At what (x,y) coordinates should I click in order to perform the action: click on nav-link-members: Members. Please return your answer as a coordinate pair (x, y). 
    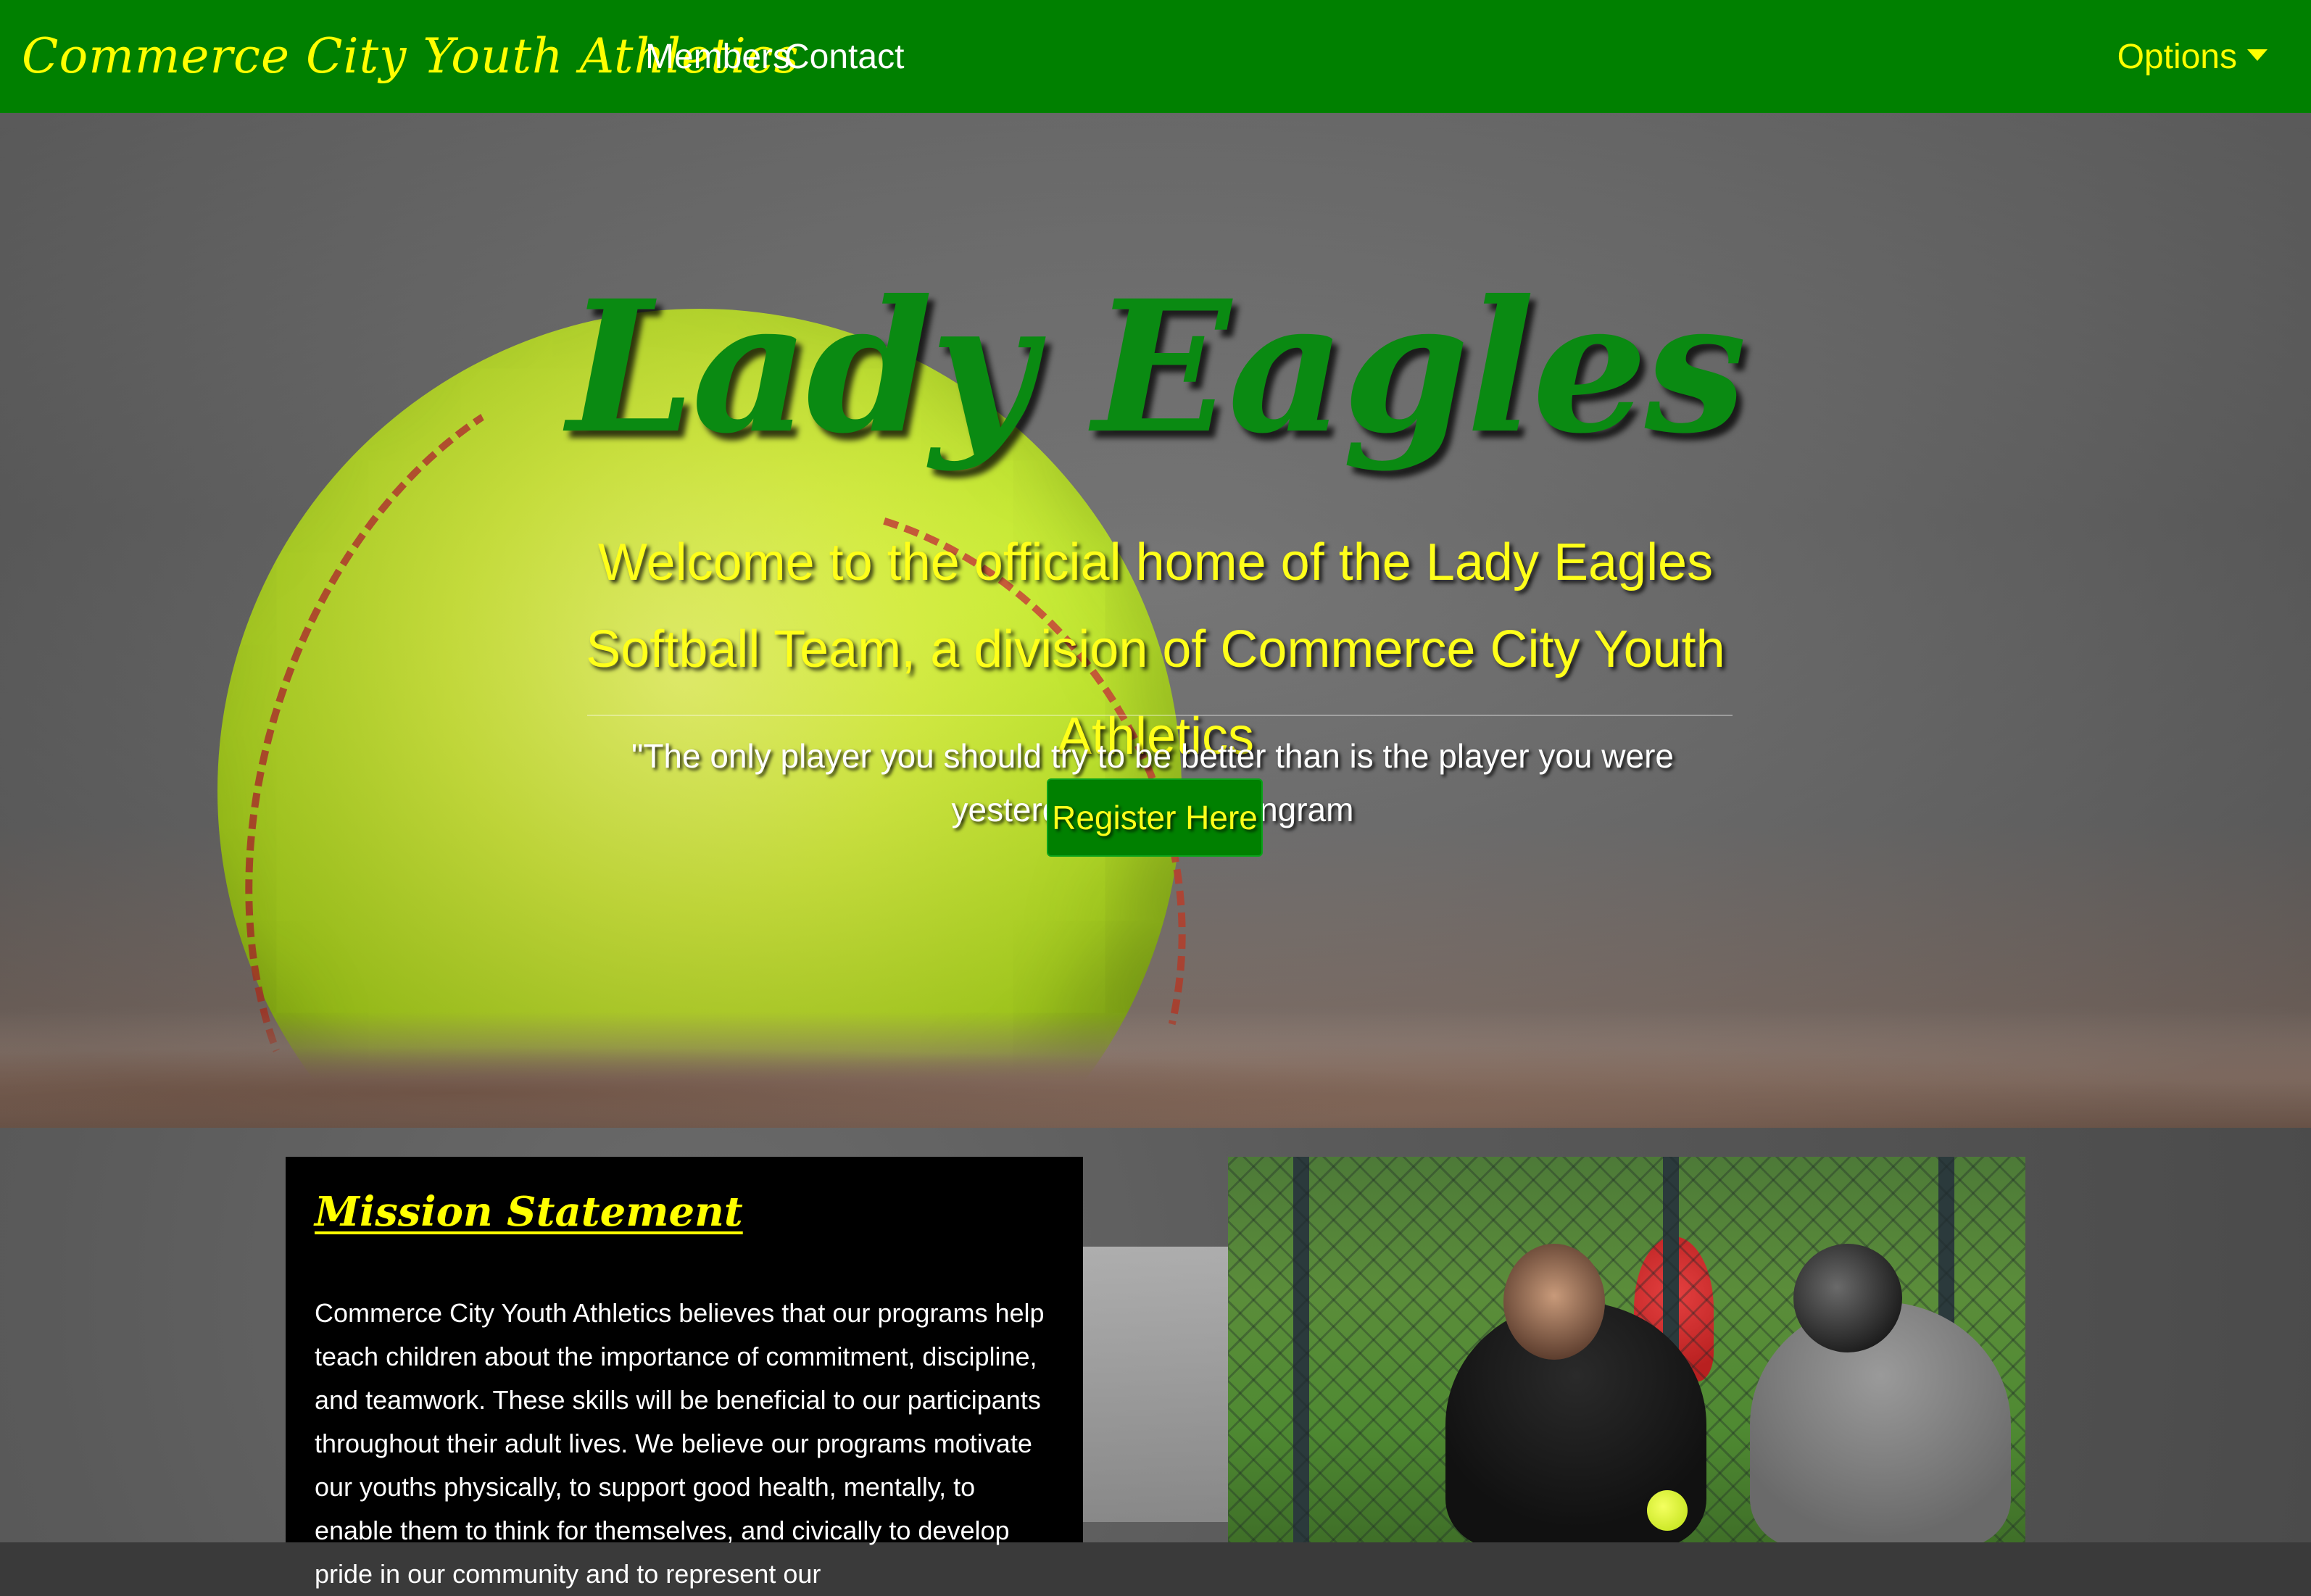
    Looking at the image, I should click on (717, 58).